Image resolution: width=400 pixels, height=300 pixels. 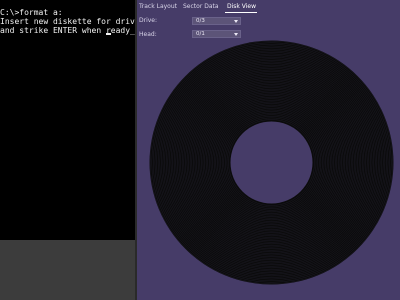 What do you see at coordinates (67, 21) in the screenshot?
I see `terminal-line-insert: Insert new diskette for drive A:` at bounding box center [67, 21].